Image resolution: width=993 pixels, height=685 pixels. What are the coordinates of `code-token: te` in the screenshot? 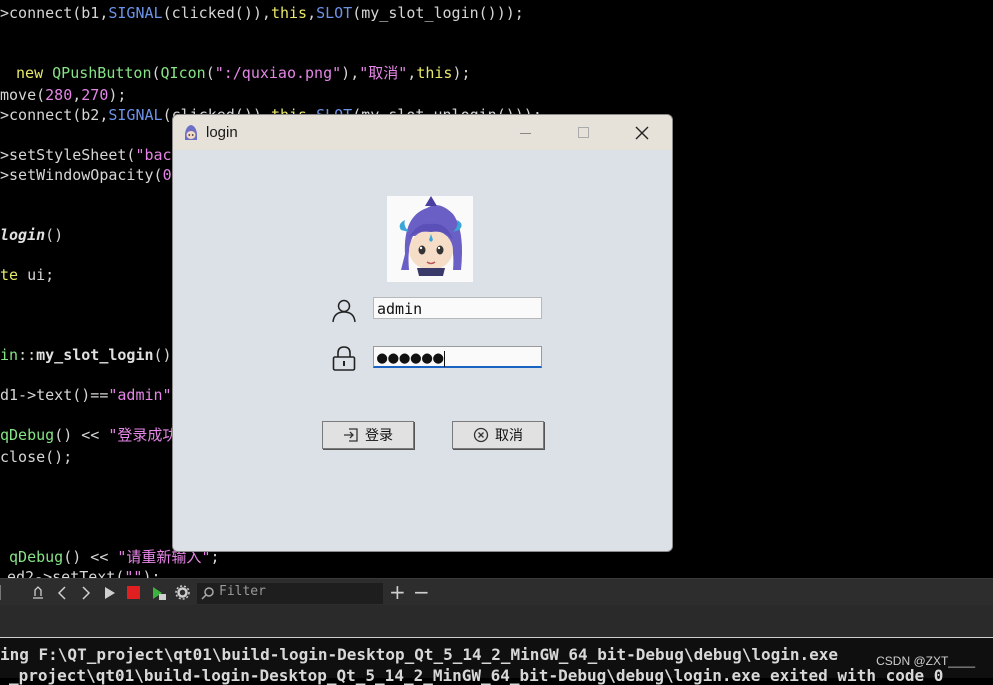 It's located at (9, 275).